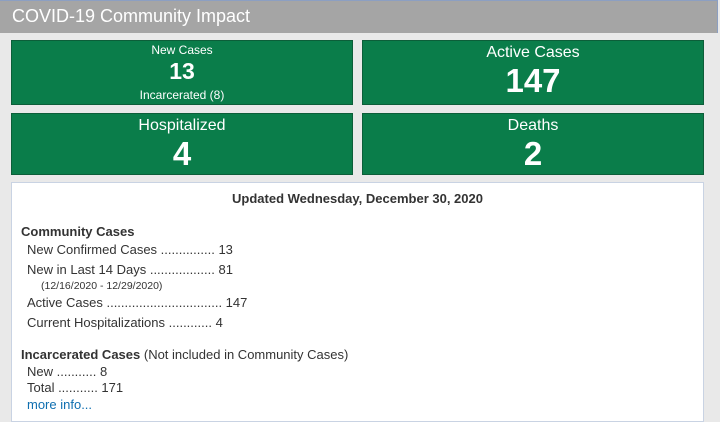 This screenshot has width=720, height=422. I want to click on new-cases-tile: New Cases 13 Incarcerated (8), so click(182, 72).